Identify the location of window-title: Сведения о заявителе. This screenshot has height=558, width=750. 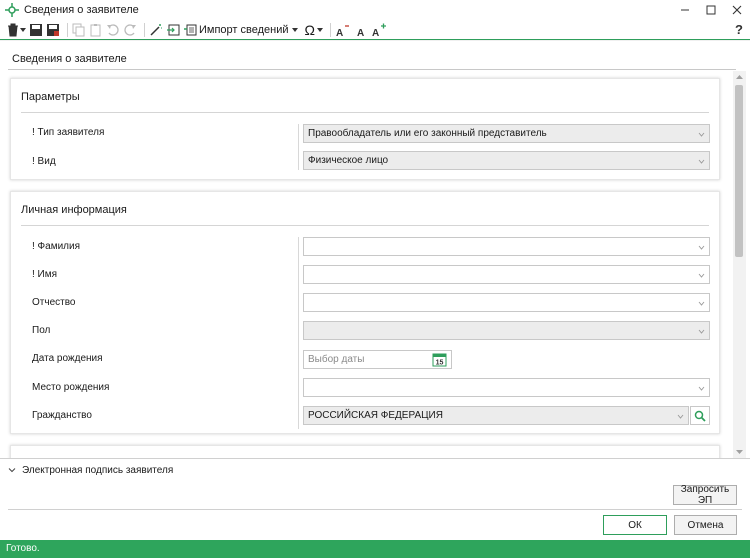
(81, 10).